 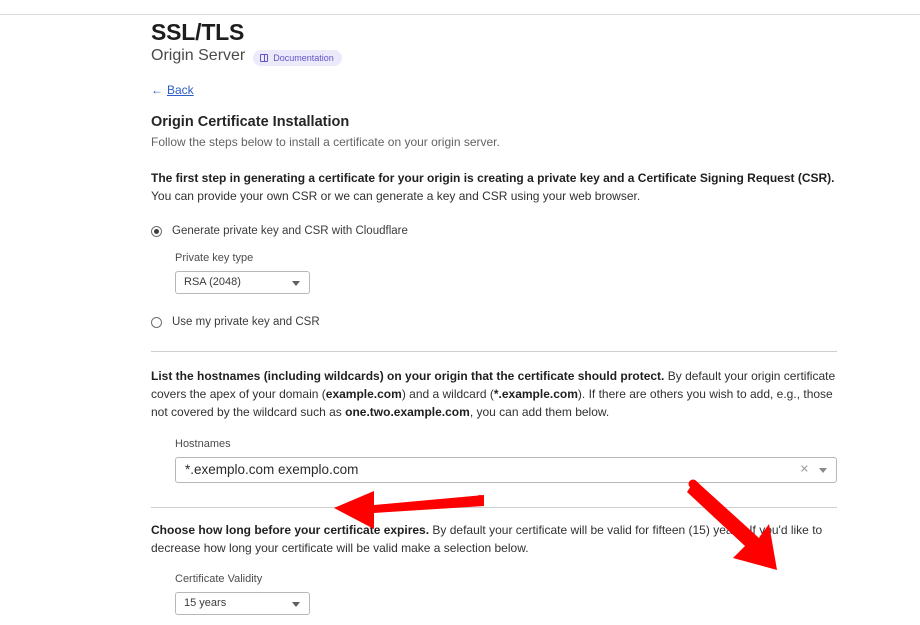 I want to click on hostnames-chevron-down-icon, so click(x=823, y=470).